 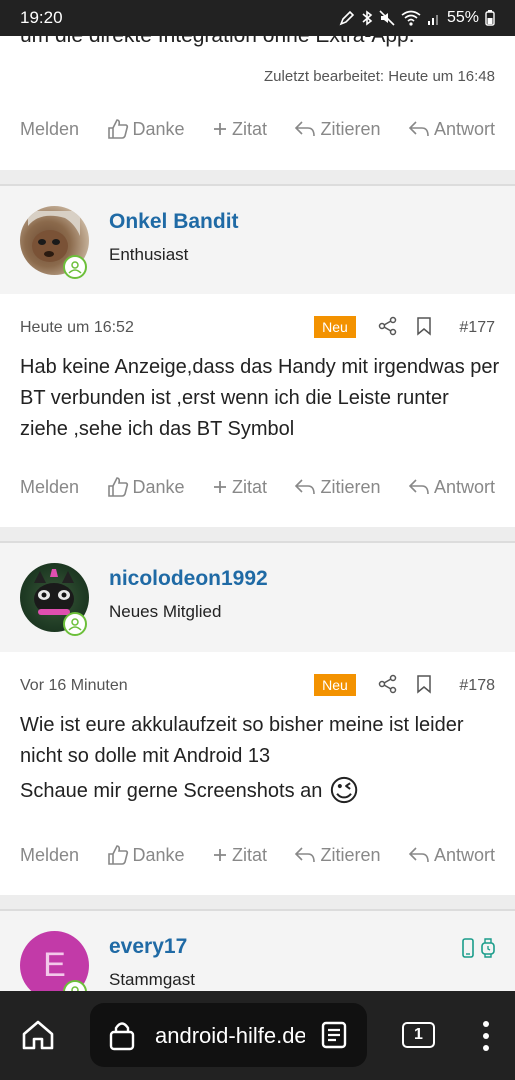 What do you see at coordinates (486, 1036) in the screenshot?
I see `more-menu-icon` at bounding box center [486, 1036].